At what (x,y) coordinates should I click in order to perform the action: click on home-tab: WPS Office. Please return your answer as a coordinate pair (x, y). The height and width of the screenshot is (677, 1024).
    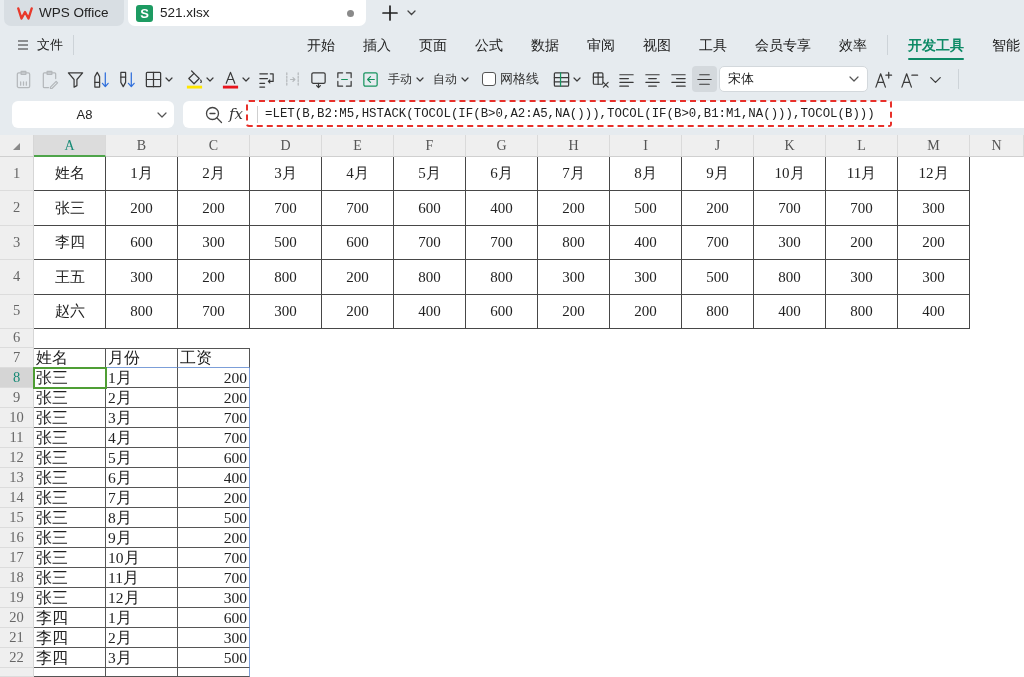
    Looking at the image, I should click on (64, 13).